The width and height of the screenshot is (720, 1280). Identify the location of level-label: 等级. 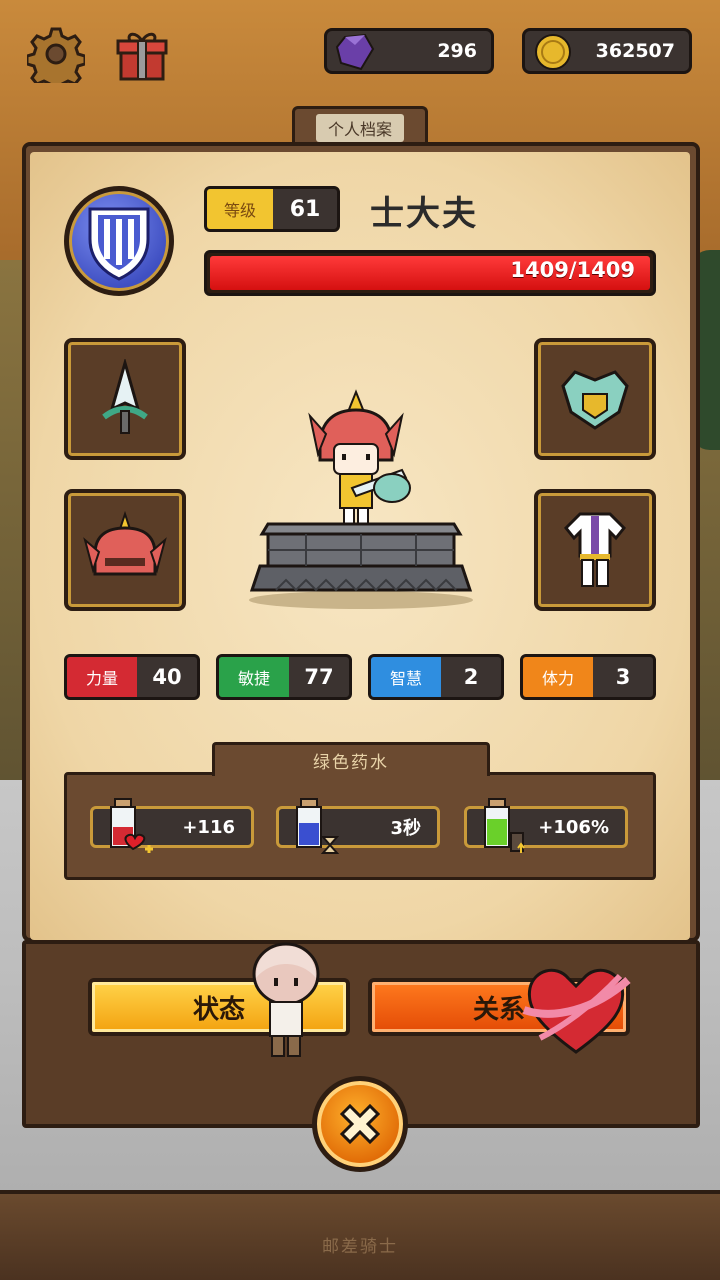
(240, 209).